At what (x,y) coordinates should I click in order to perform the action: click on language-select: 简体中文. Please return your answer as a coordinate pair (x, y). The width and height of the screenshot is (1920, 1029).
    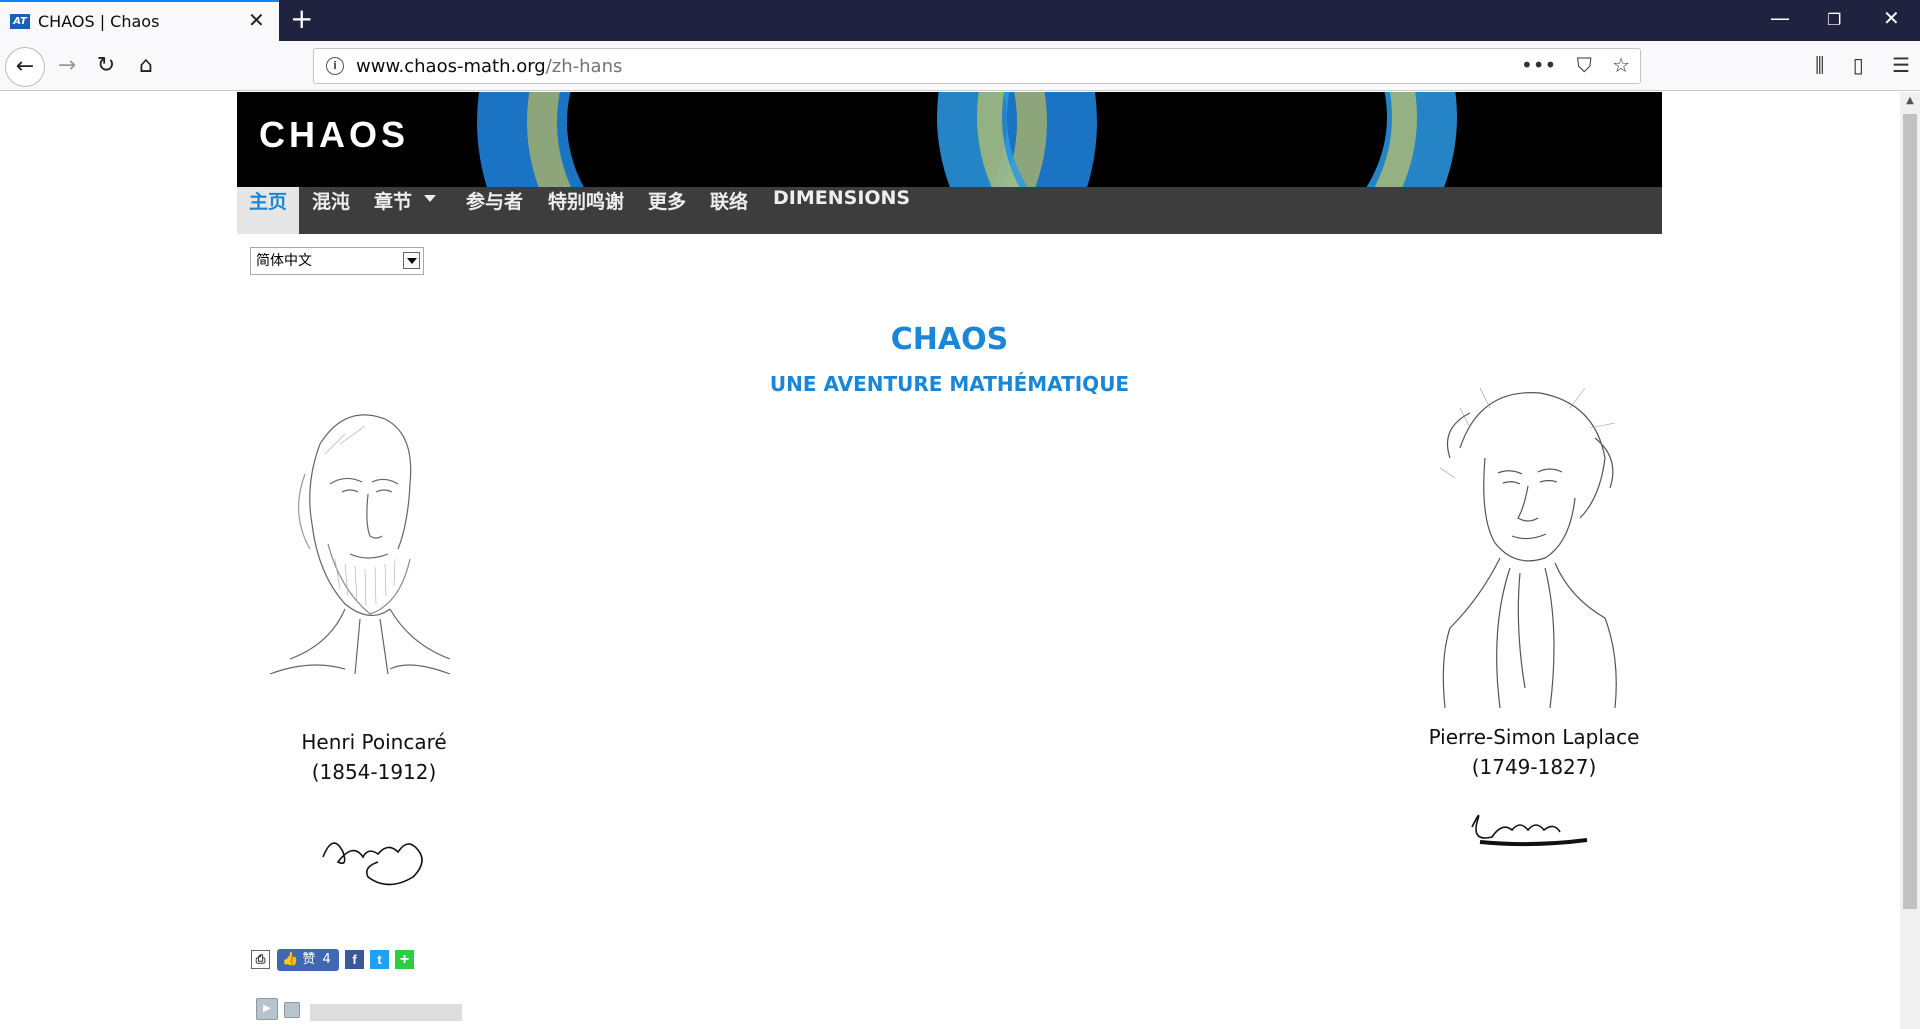
    Looking at the image, I should click on (337, 261).